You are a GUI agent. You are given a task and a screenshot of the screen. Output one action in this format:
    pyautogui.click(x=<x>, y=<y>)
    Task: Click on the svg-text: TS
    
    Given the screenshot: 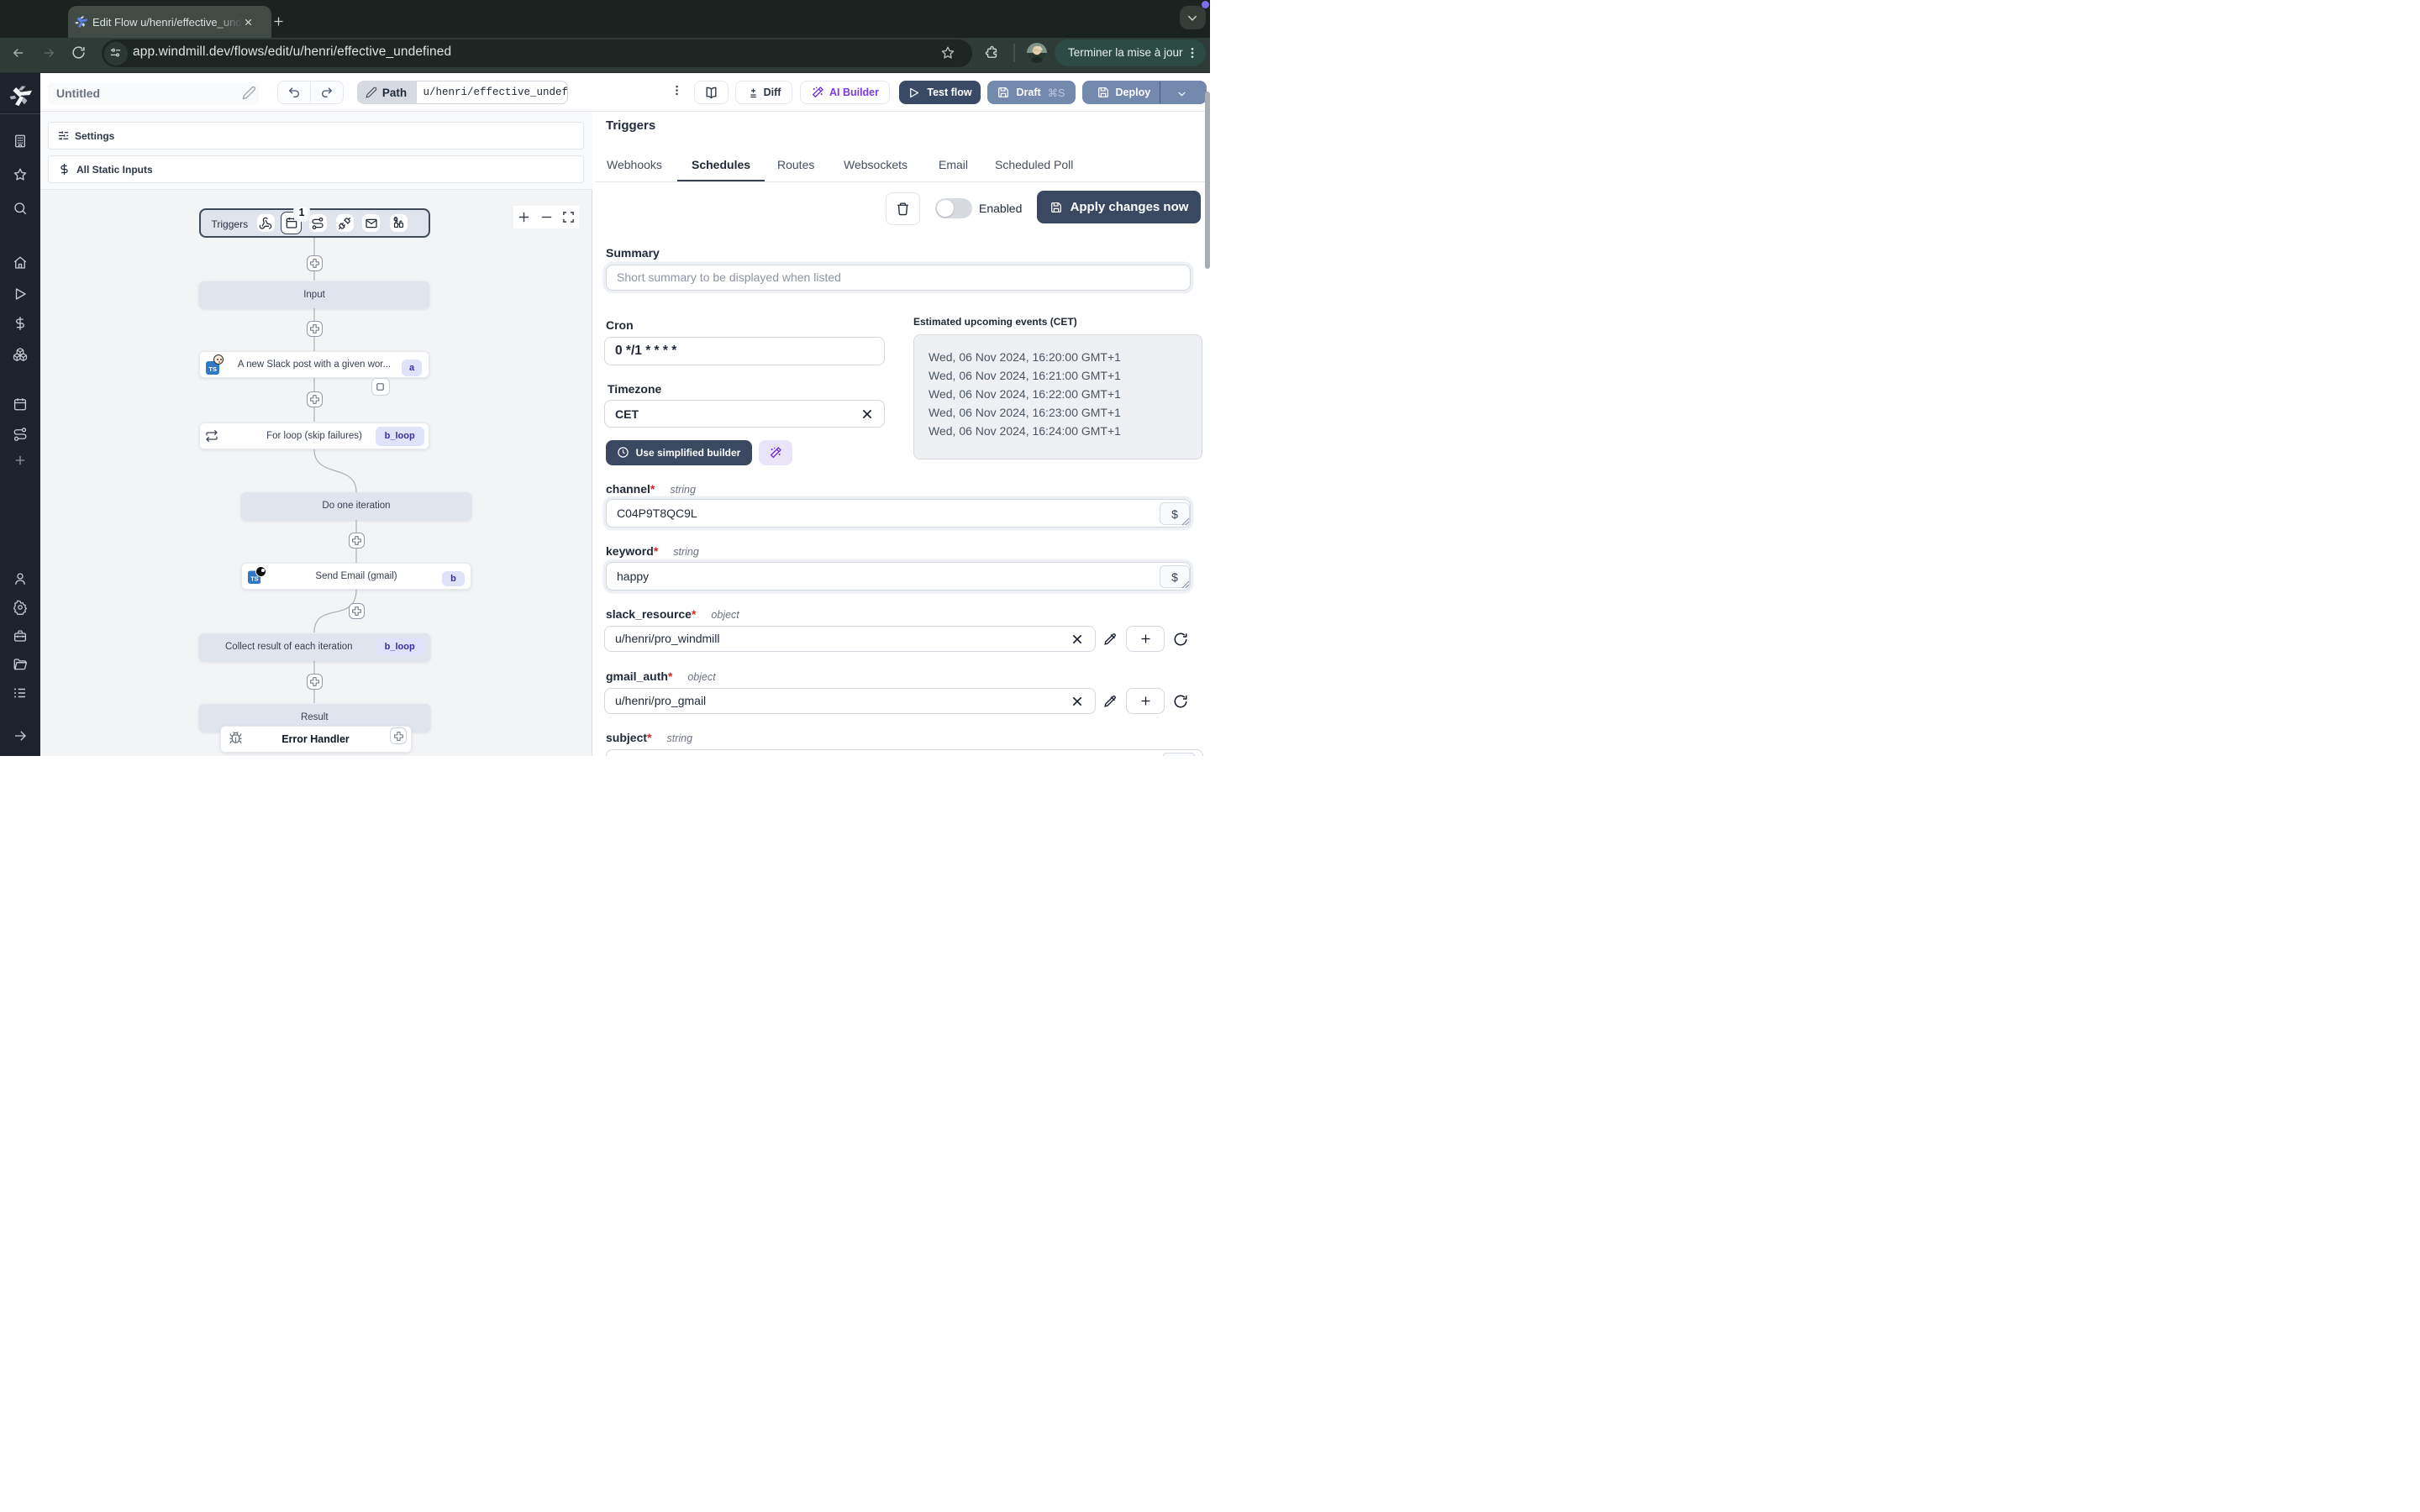 What is the action you would take?
    pyautogui.click(x=212, y=369)
    